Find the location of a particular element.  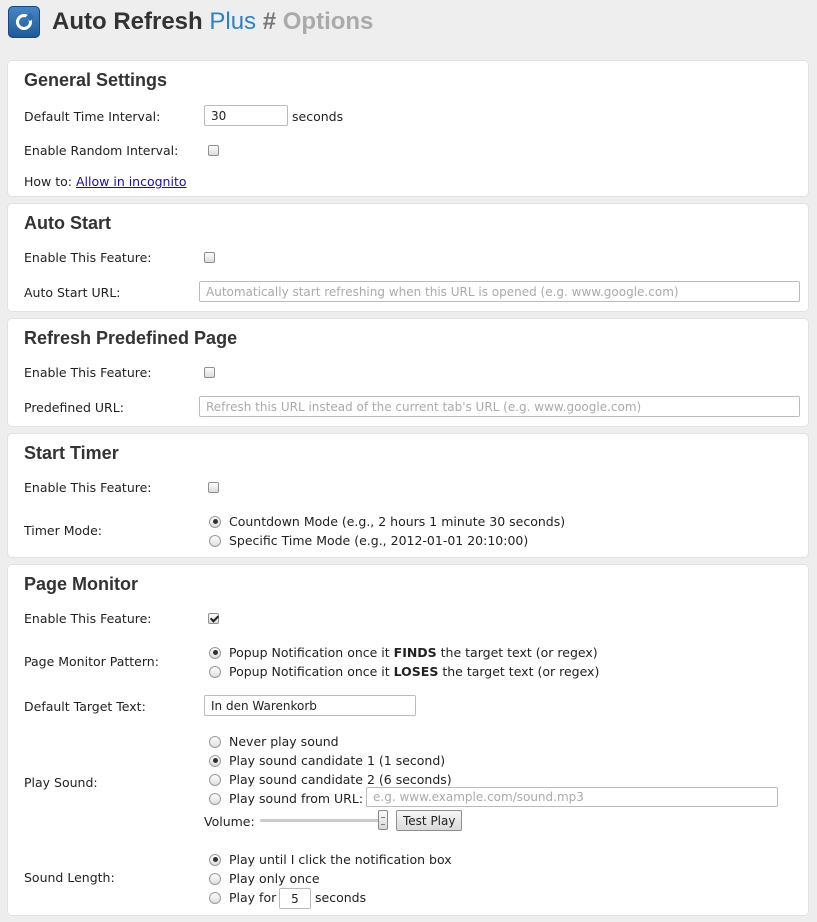

page-header: Auto Refresh Plus # Options is located at coordinates (190, 22).